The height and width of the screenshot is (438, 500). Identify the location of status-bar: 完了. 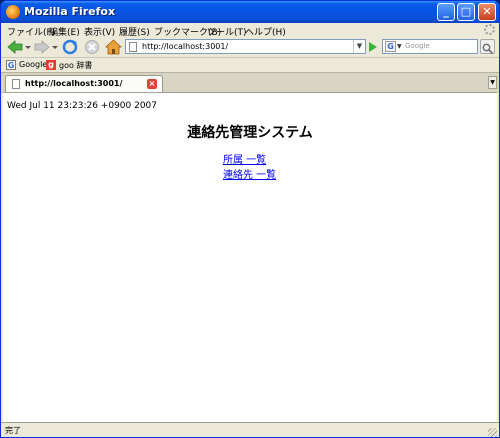
(250, 429).